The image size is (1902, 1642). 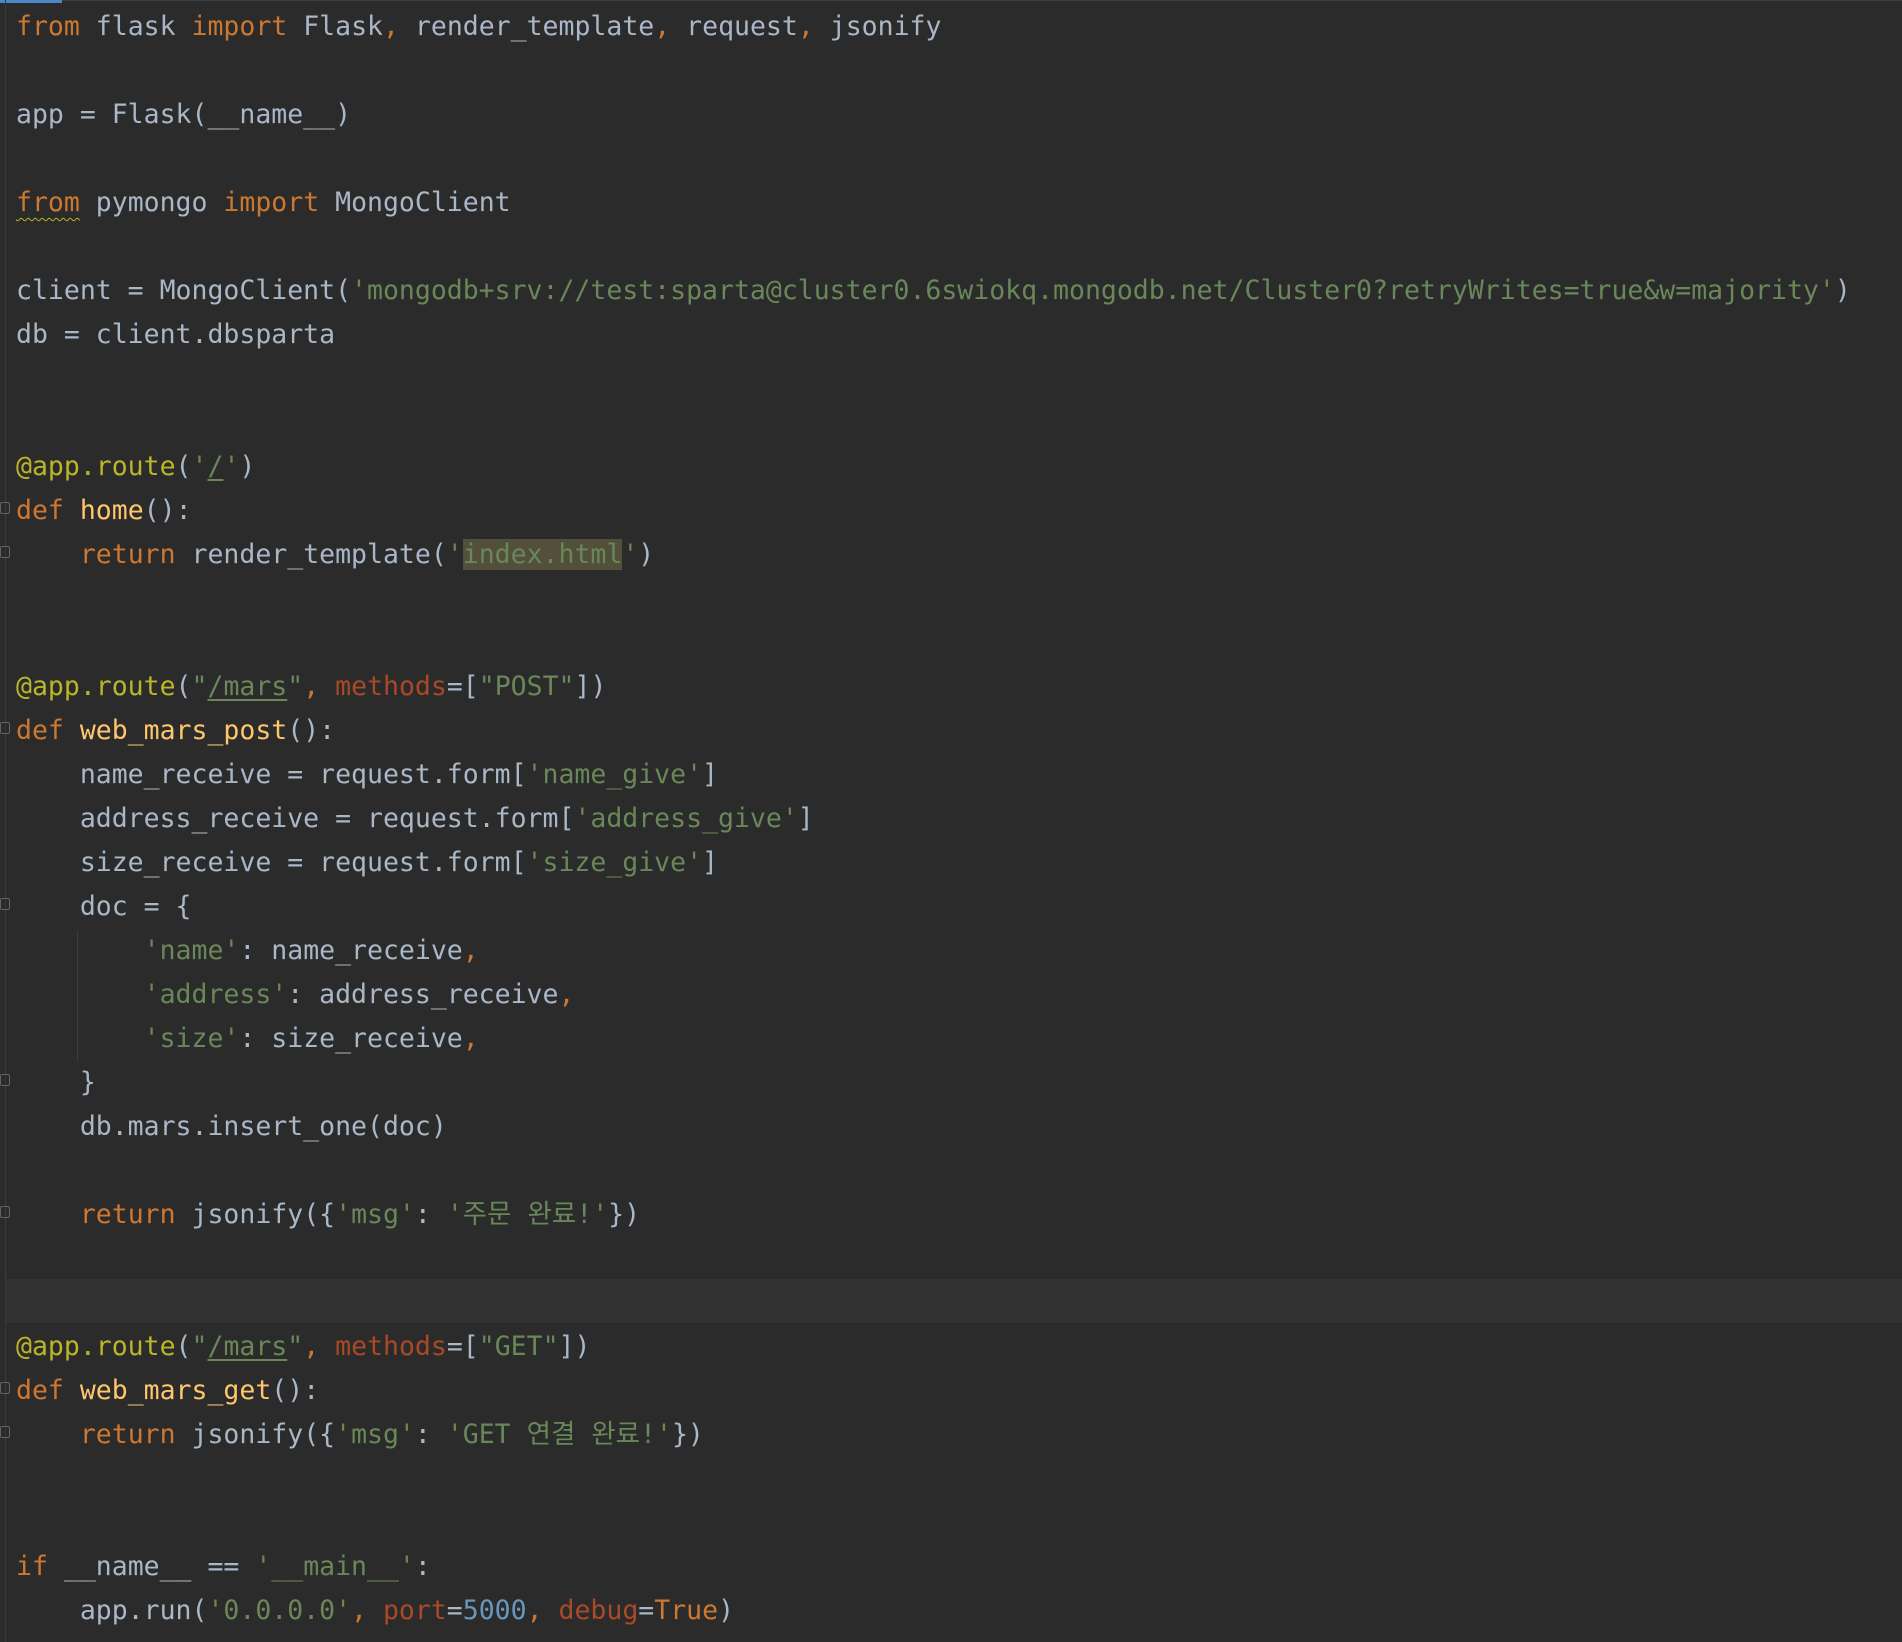 I want to click on code-token: 'address_give', so click(x=686, y=818).